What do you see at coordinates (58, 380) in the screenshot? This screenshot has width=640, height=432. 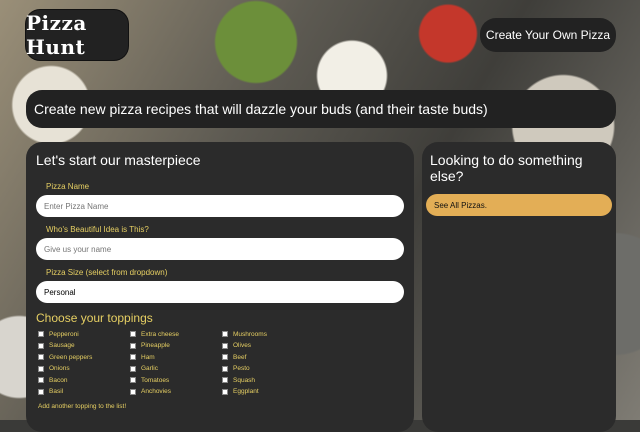 I see `topping-label: Bacon` at bounding box center [58, 380].